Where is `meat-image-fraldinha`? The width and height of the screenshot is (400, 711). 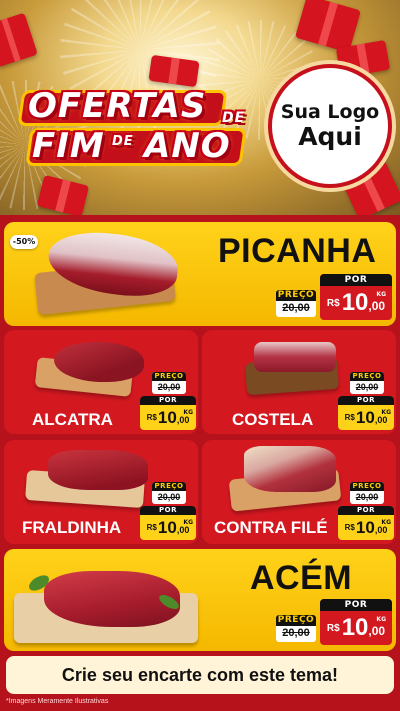 meat-image-fraldinha is located at coordinates (98, 470).